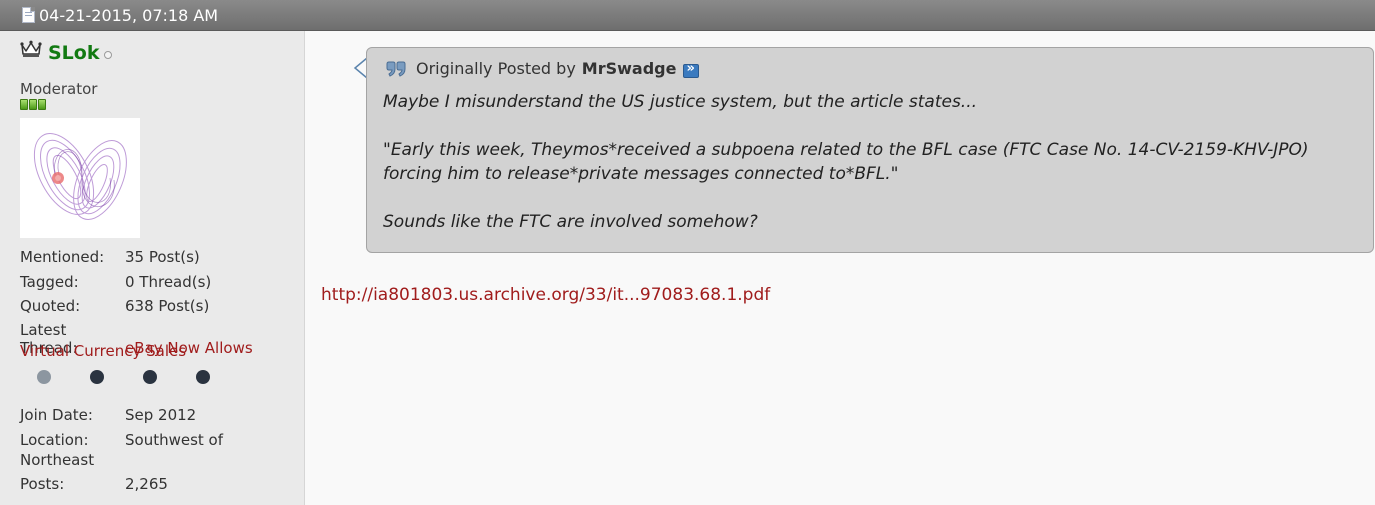 The height and width of the screenshot is (505, 1375). Describe the element at coordinates (31, 48) in the screenshot. I see `moderator-crown-icon` at that location.